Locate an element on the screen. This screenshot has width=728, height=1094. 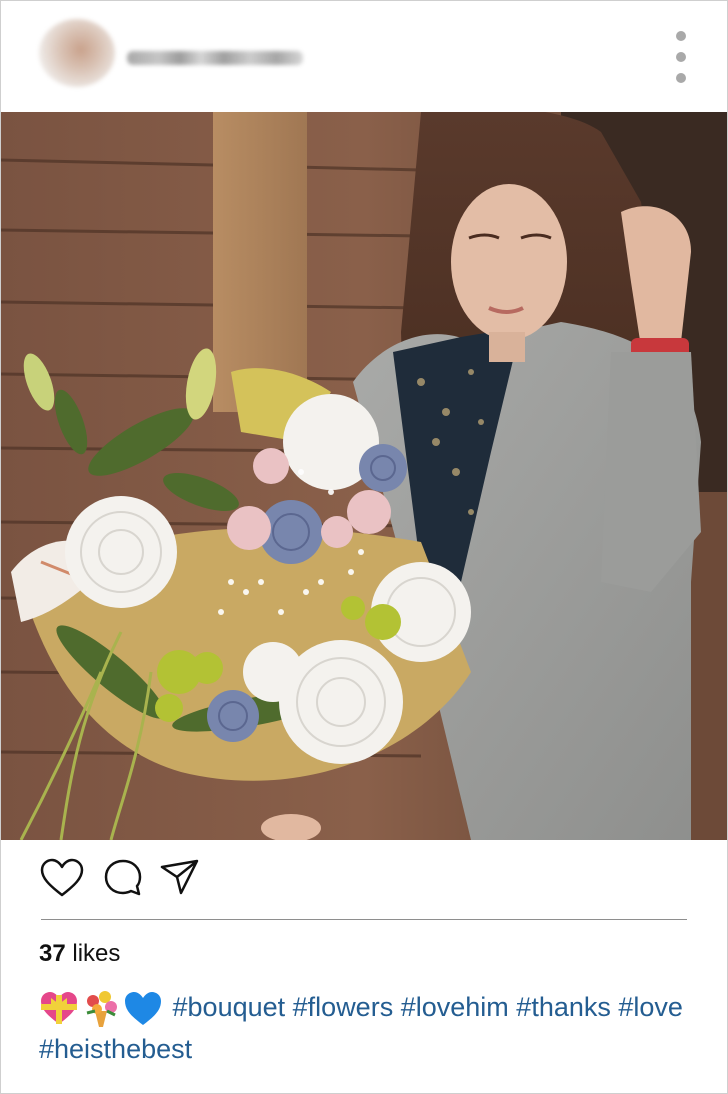
comment-button is located at coordinates (128, 879).